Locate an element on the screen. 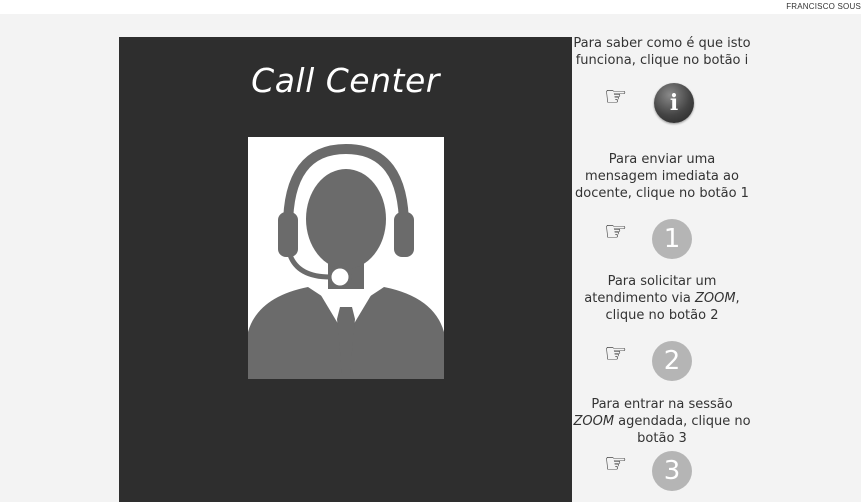 This screenshot has width=861, height=502. number-one-icon: 1 is located at coordinates (672, 239).